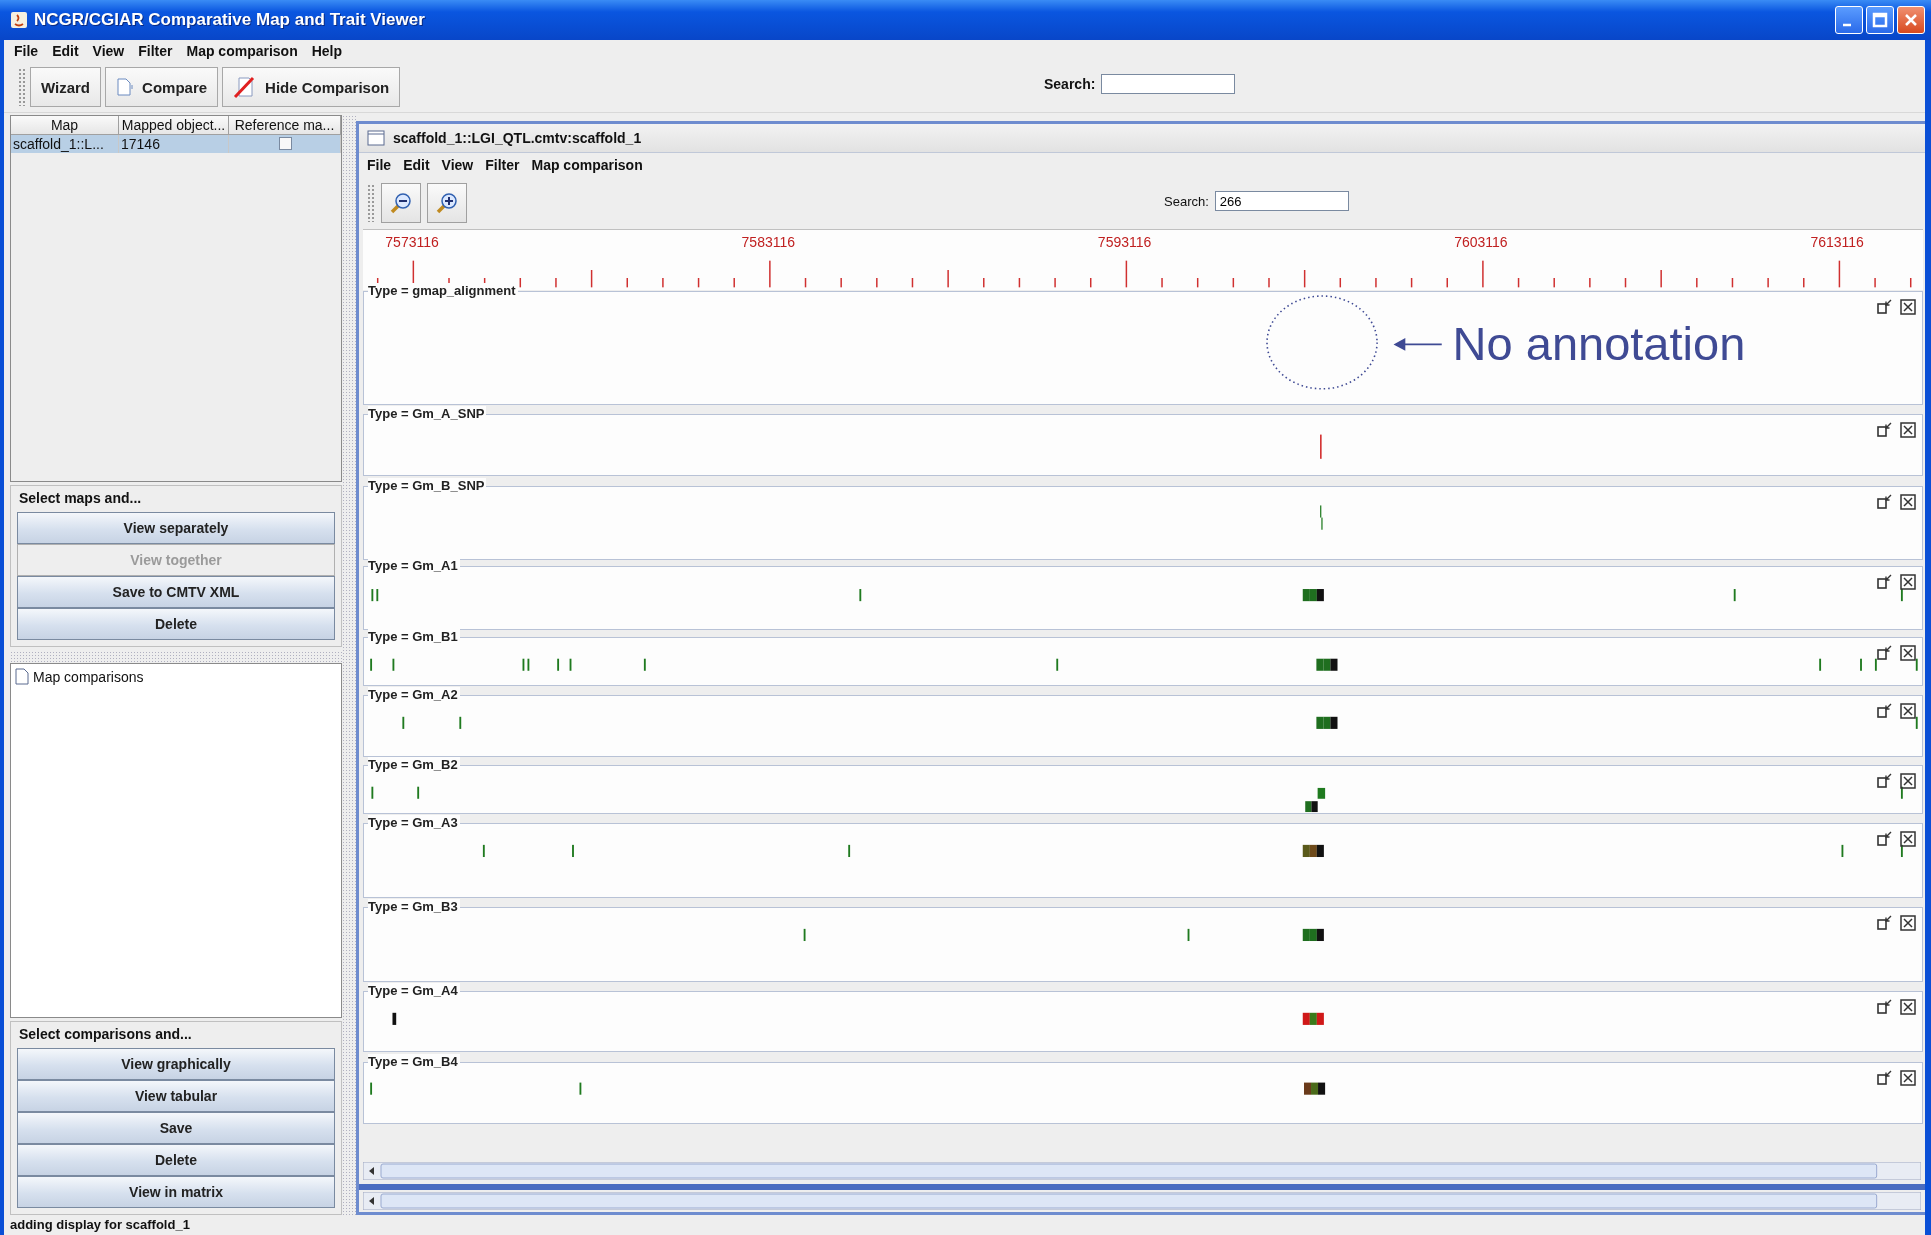 Image resolution: width=1931 pixels, height=1235 pixels. I want to click on track-label: Type = Gm_A_SNP, so click(427, 414).